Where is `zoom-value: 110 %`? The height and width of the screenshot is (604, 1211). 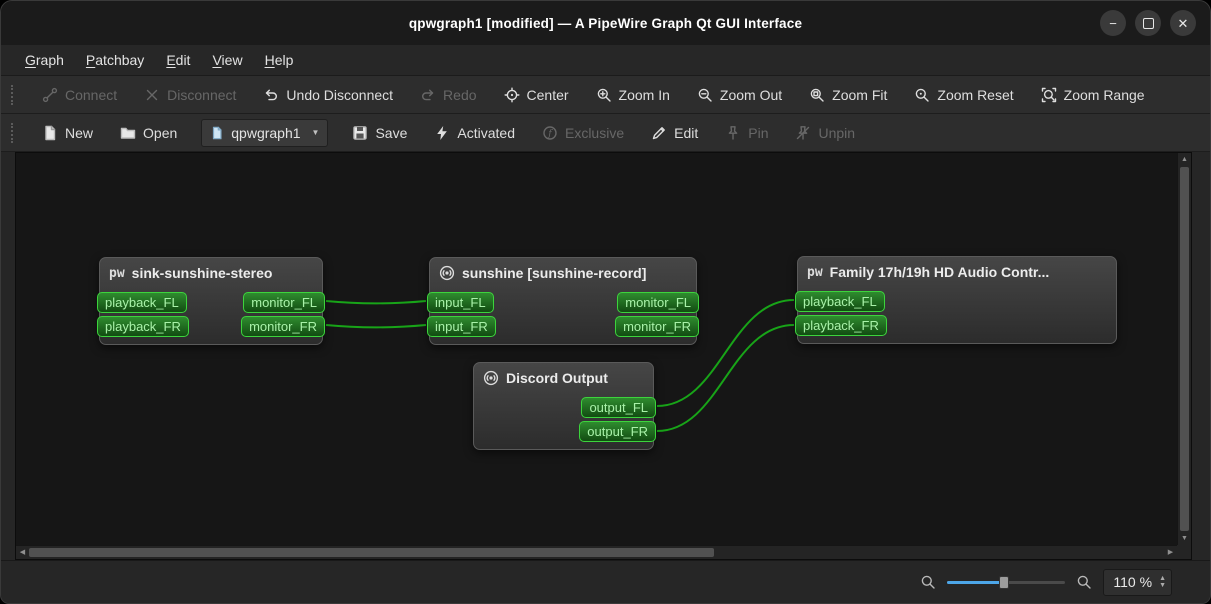
zoom-value: 110 % is located at coordinates (1133, 582).